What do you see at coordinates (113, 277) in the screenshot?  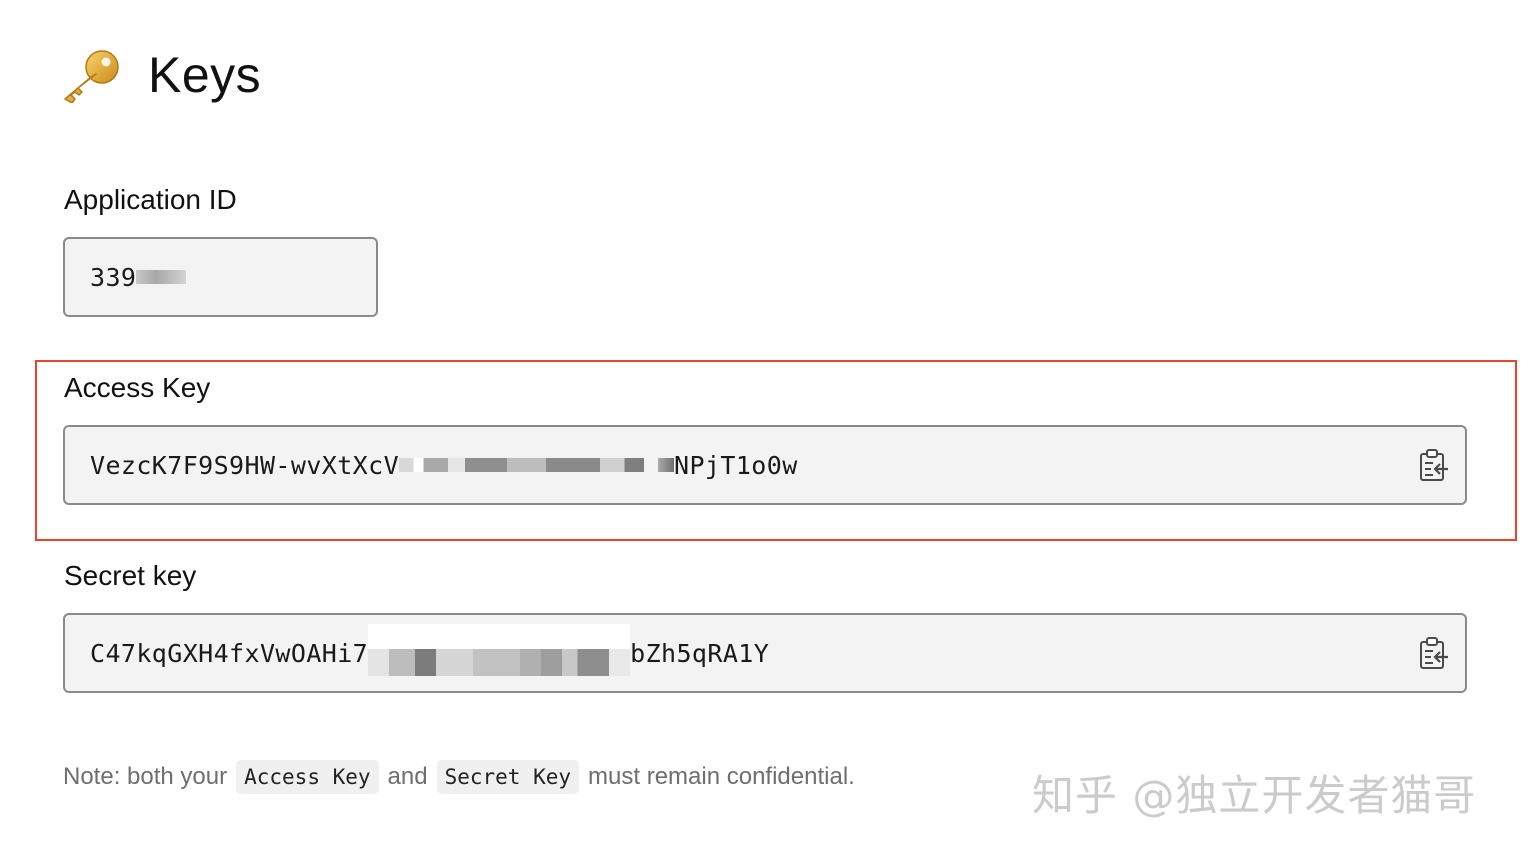 I see `application-id-value: 339` at bounding box center [113, 277].